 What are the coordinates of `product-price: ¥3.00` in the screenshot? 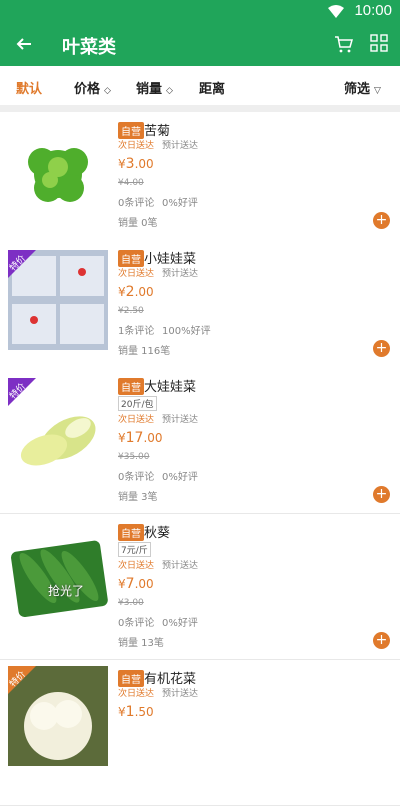 It's located at (136, 164).